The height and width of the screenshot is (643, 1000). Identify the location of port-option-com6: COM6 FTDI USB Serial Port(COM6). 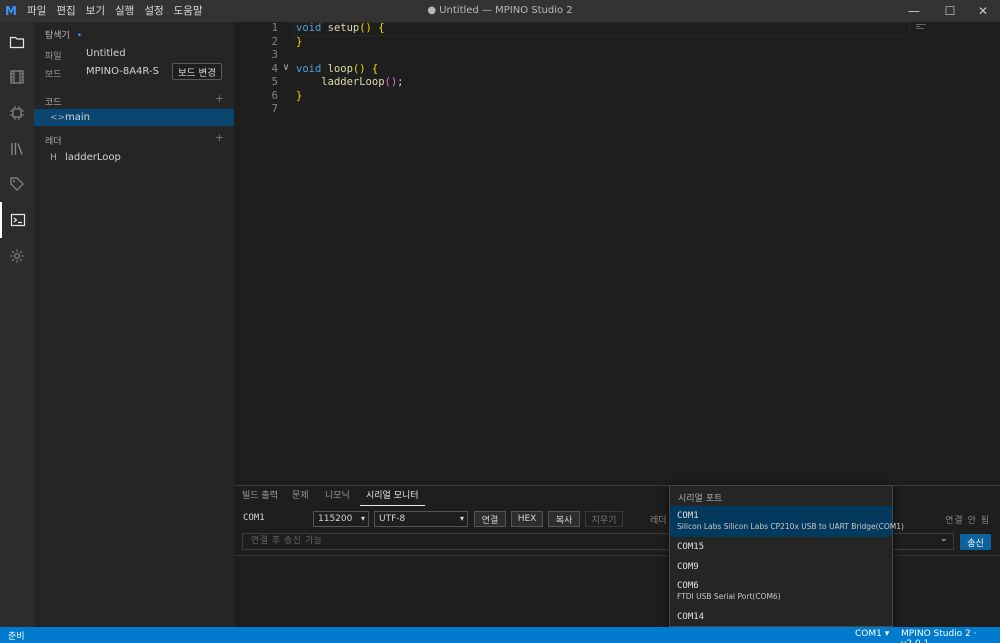
(781, 592).